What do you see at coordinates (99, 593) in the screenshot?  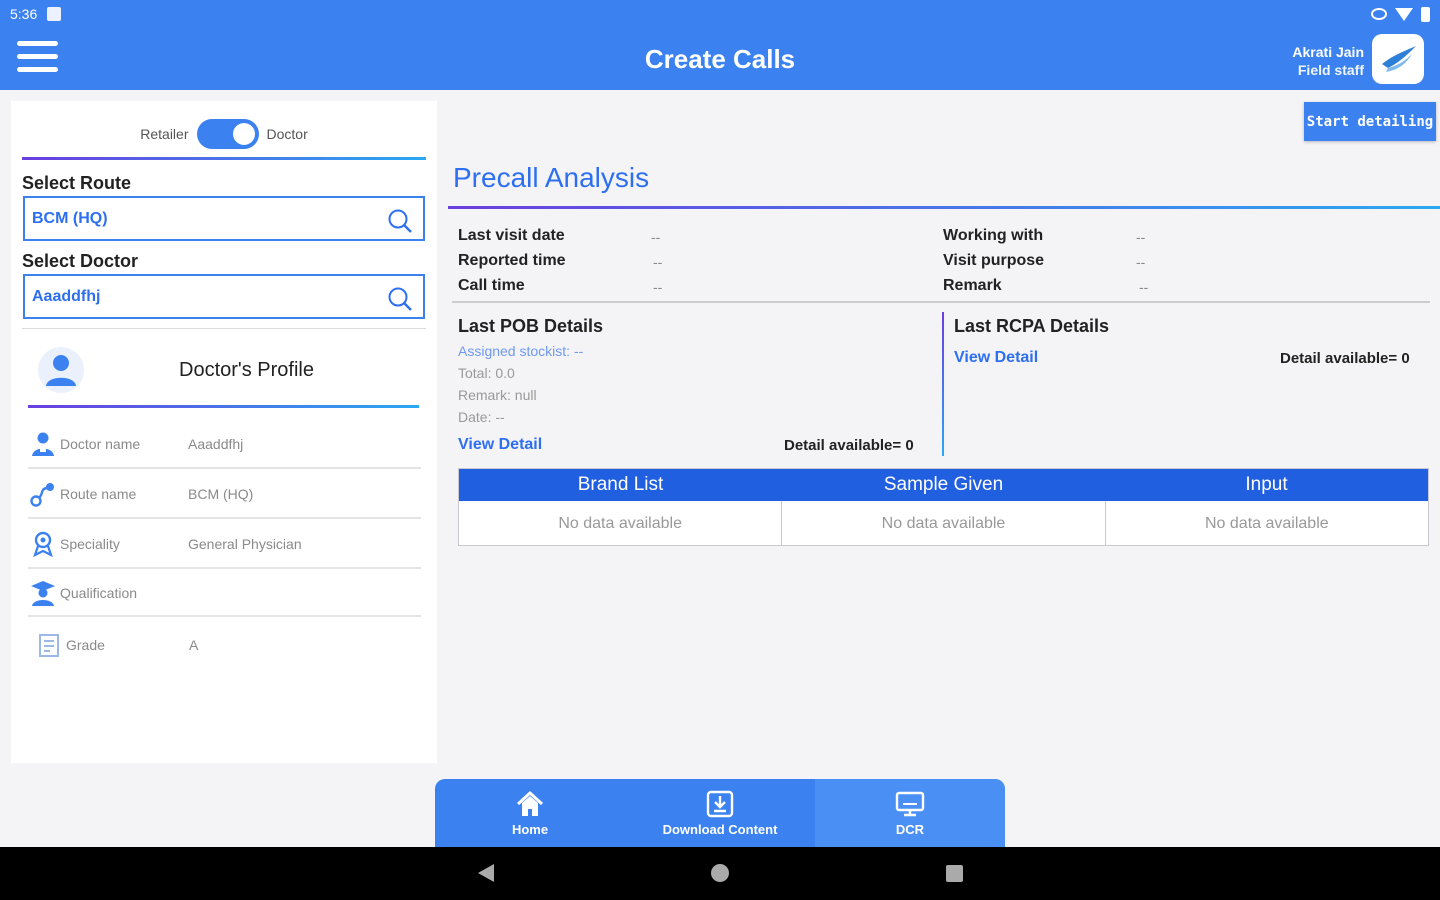 I see `profile-key: Qualification` at bounding box center [99, 593].